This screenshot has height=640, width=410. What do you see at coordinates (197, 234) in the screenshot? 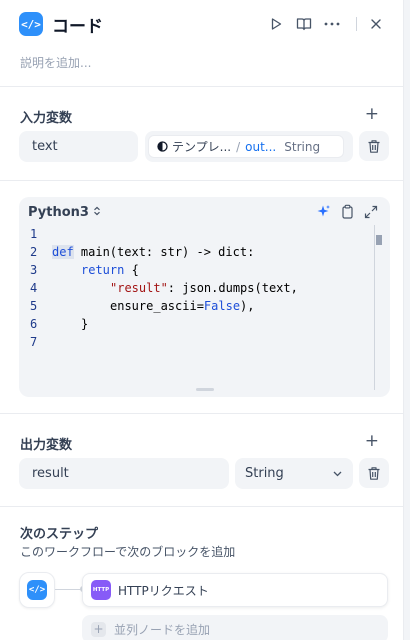
I see `code-line: 1` at bounding box center [197, 234].